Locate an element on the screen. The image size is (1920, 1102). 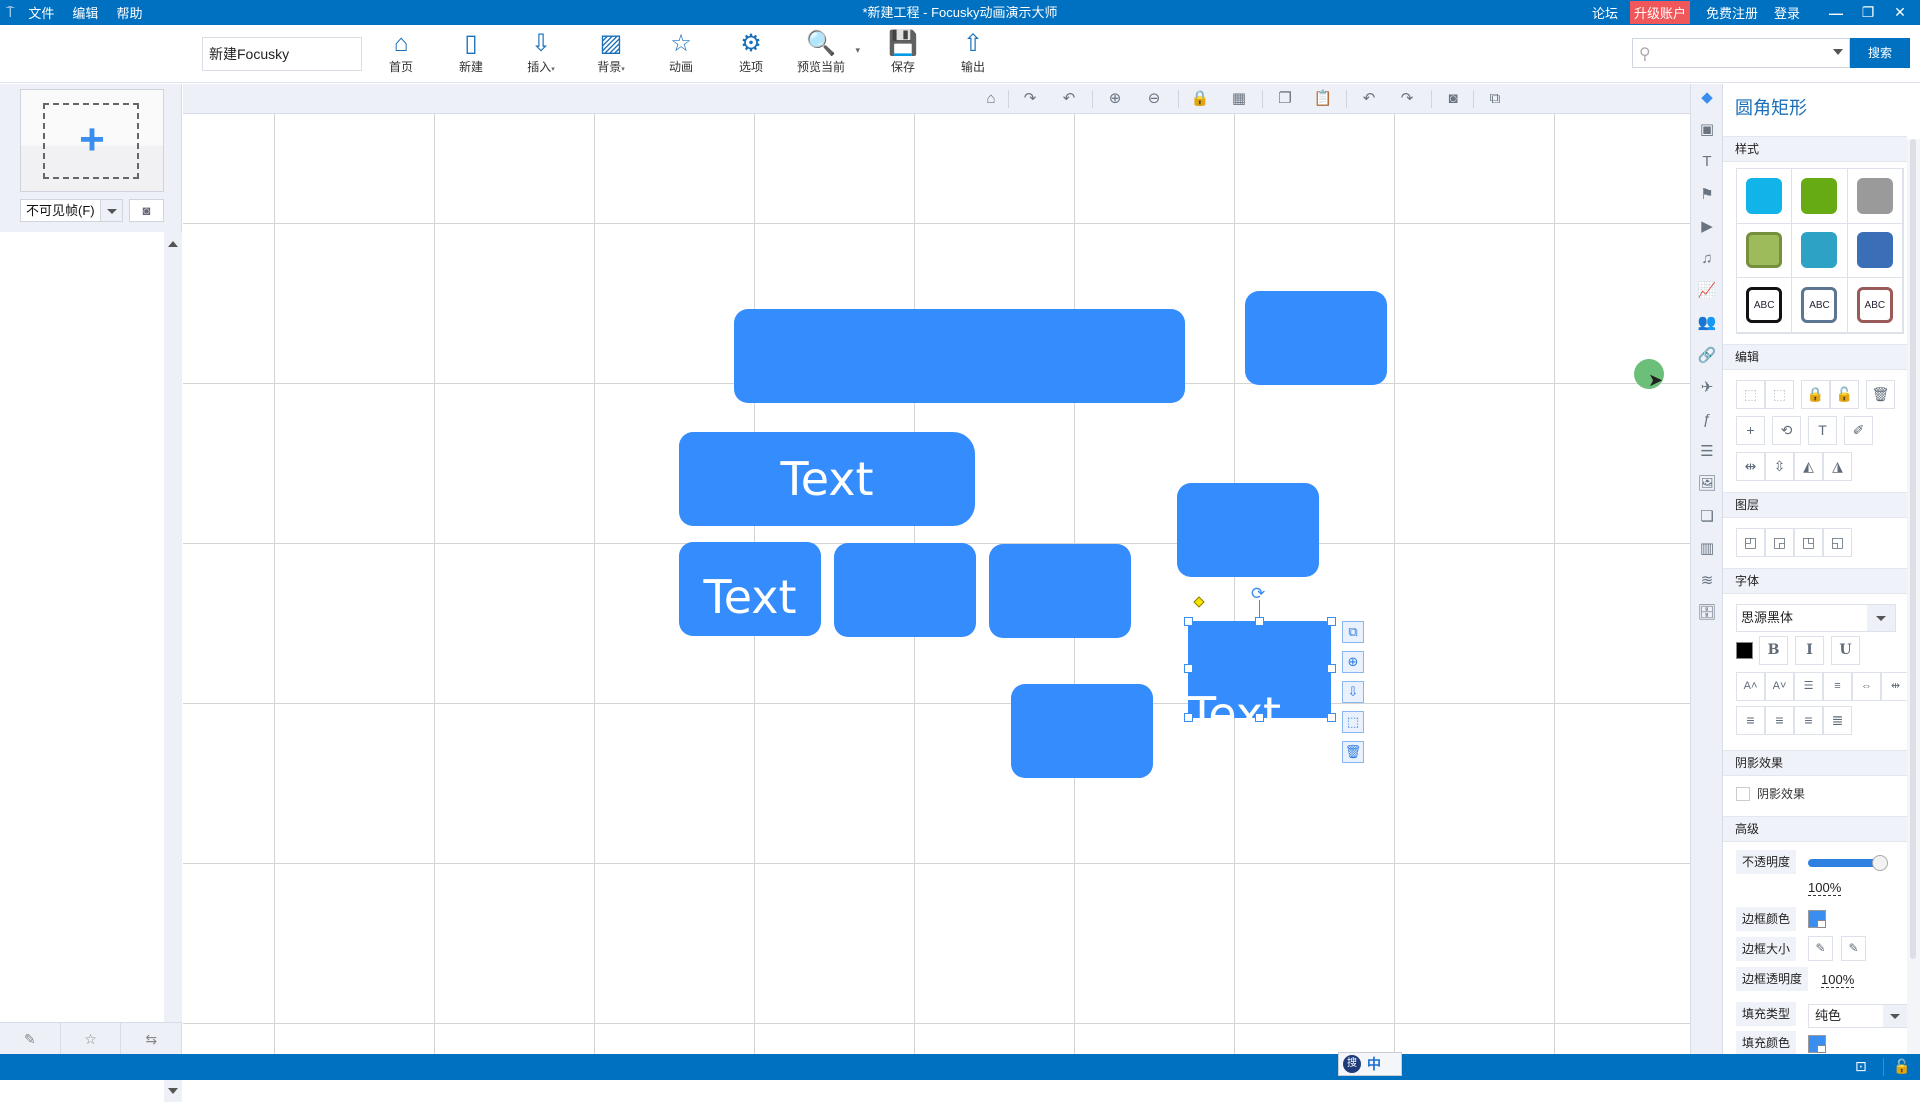
rotate-handle-icon: ⟳ is located at coordinates (1258, 594).